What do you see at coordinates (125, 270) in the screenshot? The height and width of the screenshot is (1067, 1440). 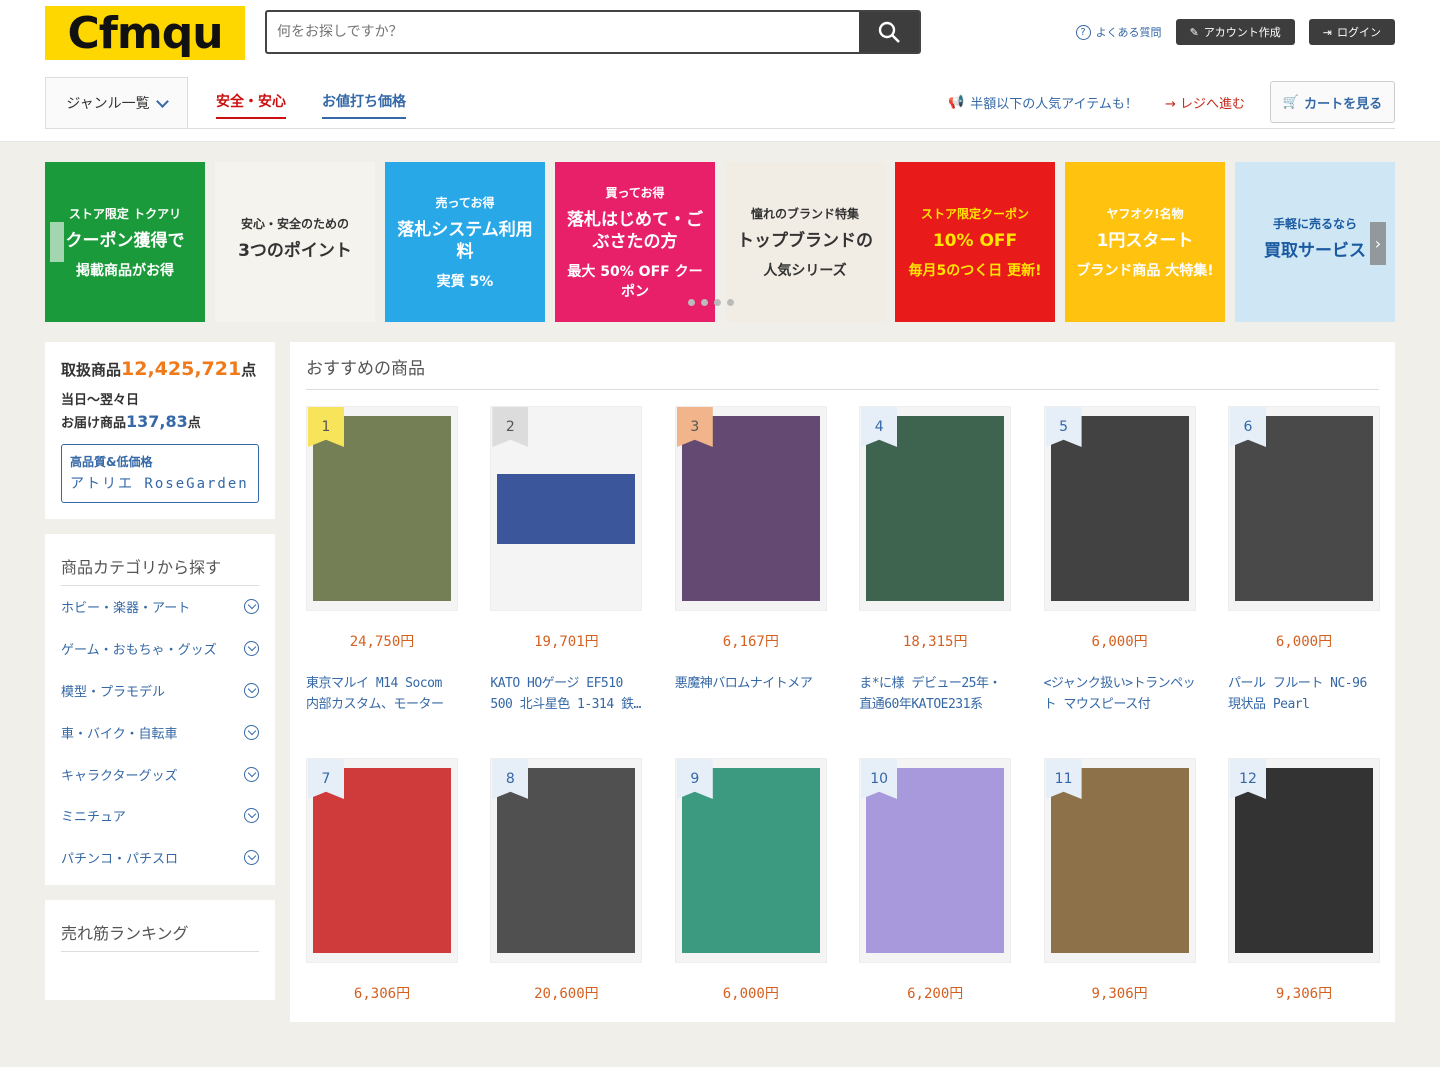 I see `banner-bottom-text: 掲載商品がお得` at bounding box center [125, 270].